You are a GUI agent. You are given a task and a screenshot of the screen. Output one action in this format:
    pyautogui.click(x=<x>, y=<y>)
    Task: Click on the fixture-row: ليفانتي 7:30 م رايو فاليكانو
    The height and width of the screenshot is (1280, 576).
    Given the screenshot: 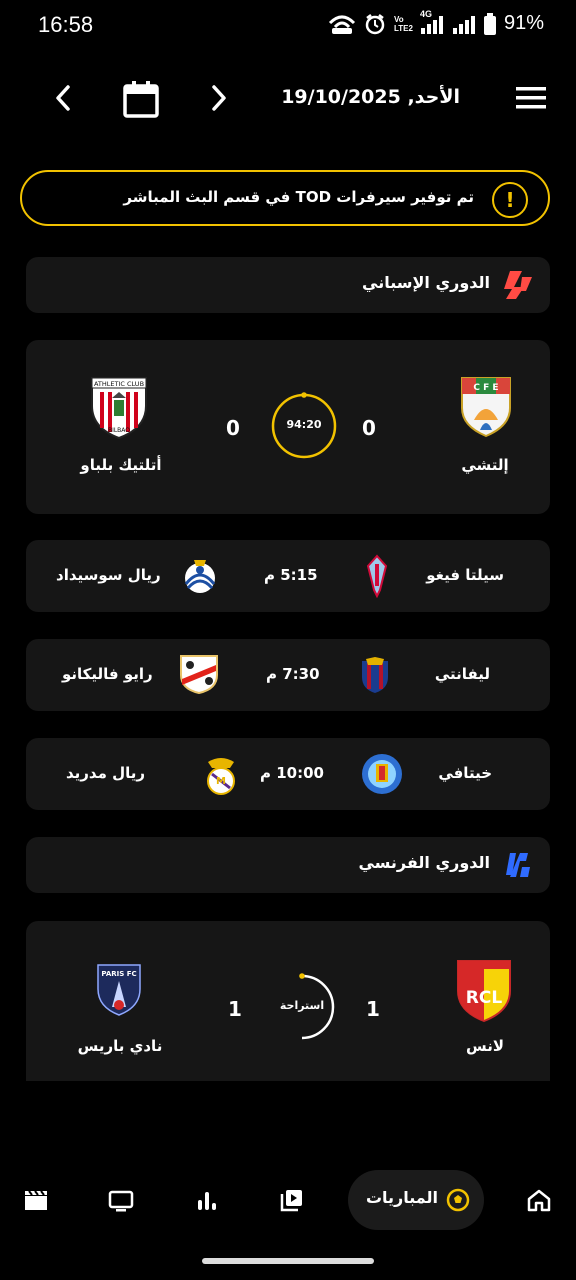 What is the action you would take?
    pyautogui.click(x=288, y=675)
    